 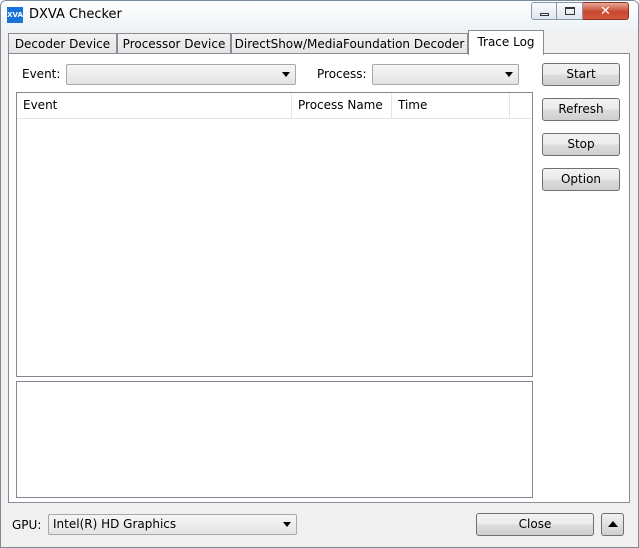 What do you see at coordinates (535, 524) in the screenshot?
I see `close-button: Close` at bounding box center [535, 524].